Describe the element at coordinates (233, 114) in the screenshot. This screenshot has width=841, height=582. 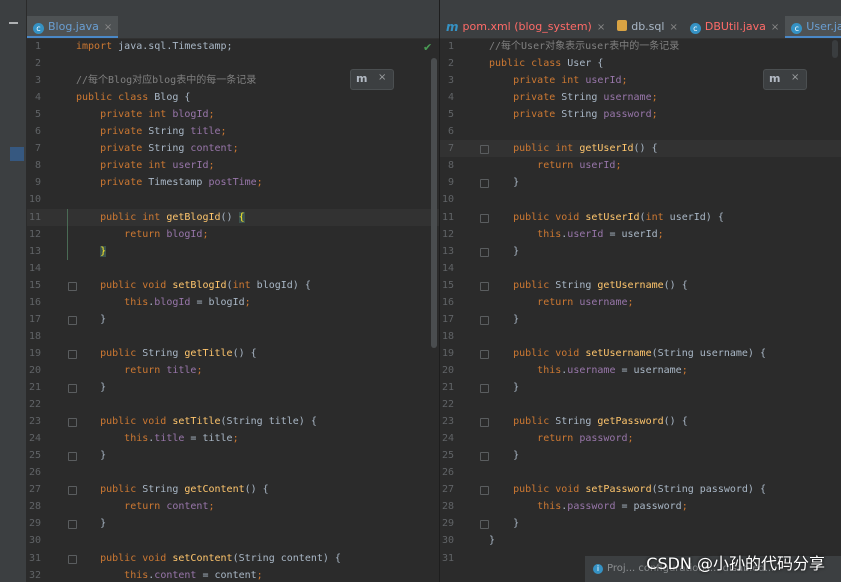
I see `code-line: 5 private int blogId;` at that location.